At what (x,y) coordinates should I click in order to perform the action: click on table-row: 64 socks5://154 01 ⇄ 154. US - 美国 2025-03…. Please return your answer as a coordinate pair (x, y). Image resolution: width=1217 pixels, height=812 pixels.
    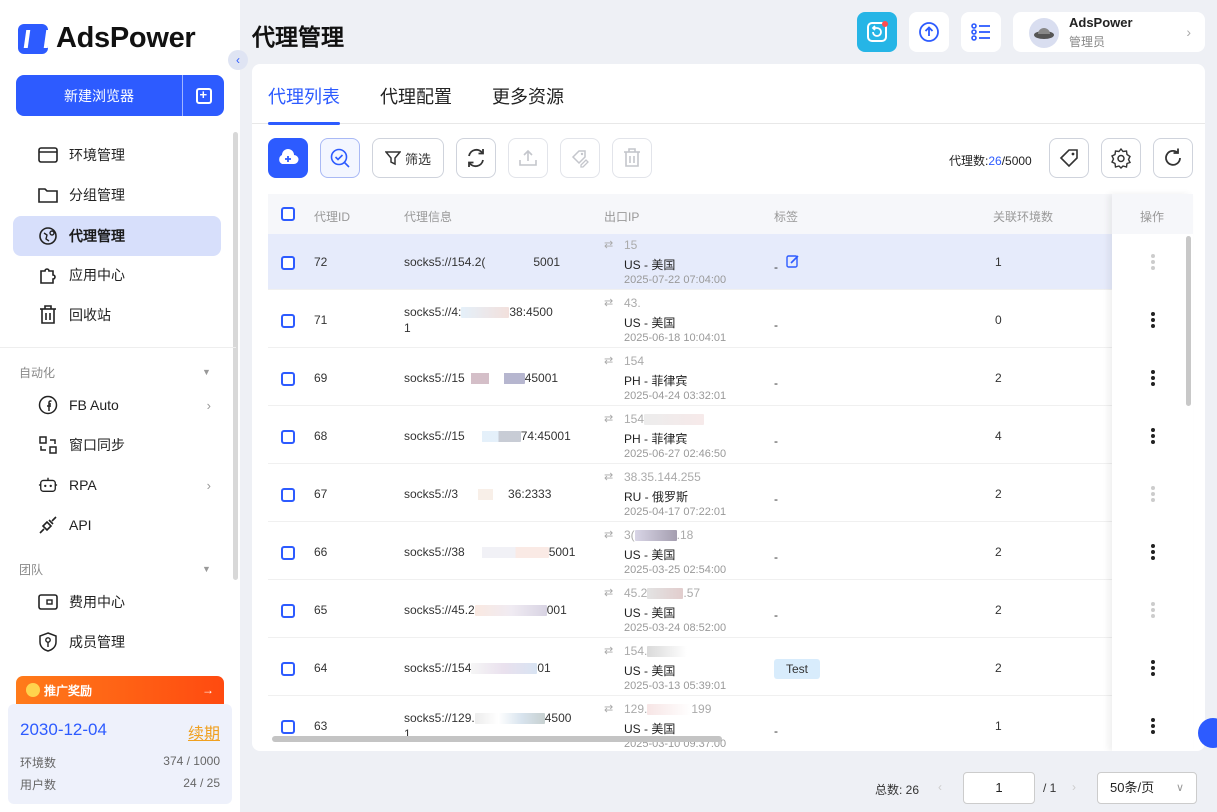
    Looking at the image, I should click on (730, 668).